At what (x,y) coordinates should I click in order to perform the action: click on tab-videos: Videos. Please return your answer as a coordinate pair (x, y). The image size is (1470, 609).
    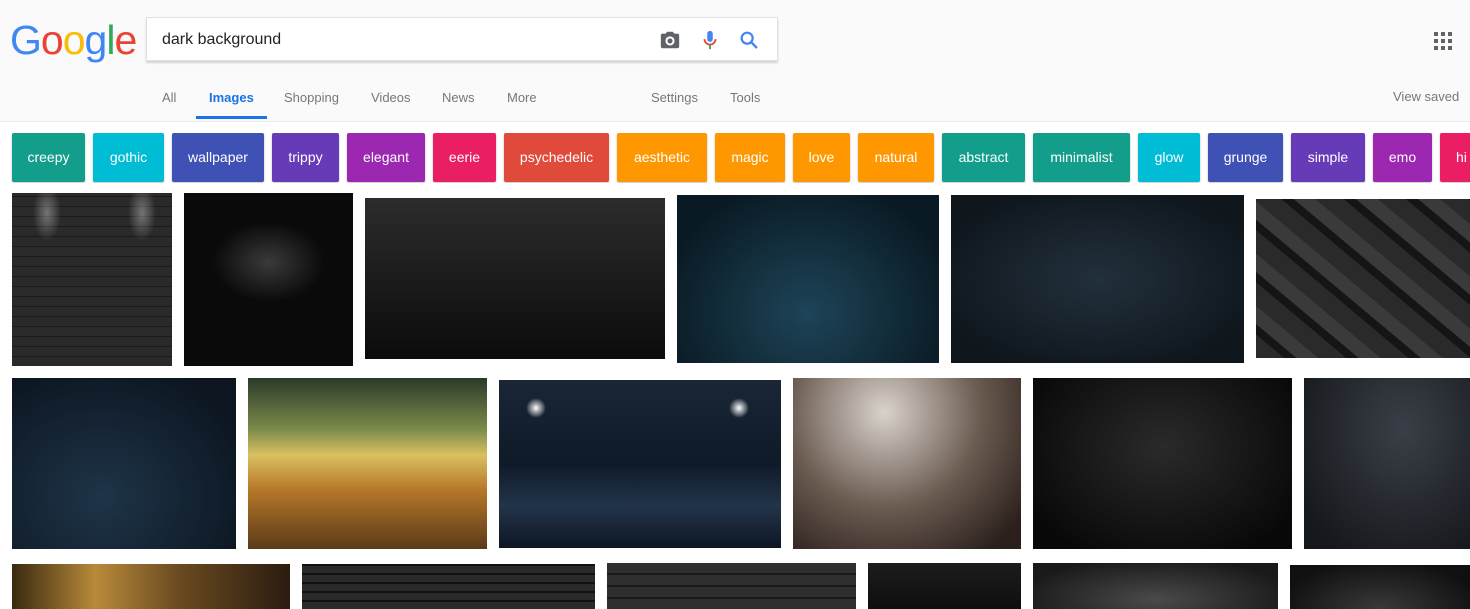
    Looking at the image, I should click on (391, 104).